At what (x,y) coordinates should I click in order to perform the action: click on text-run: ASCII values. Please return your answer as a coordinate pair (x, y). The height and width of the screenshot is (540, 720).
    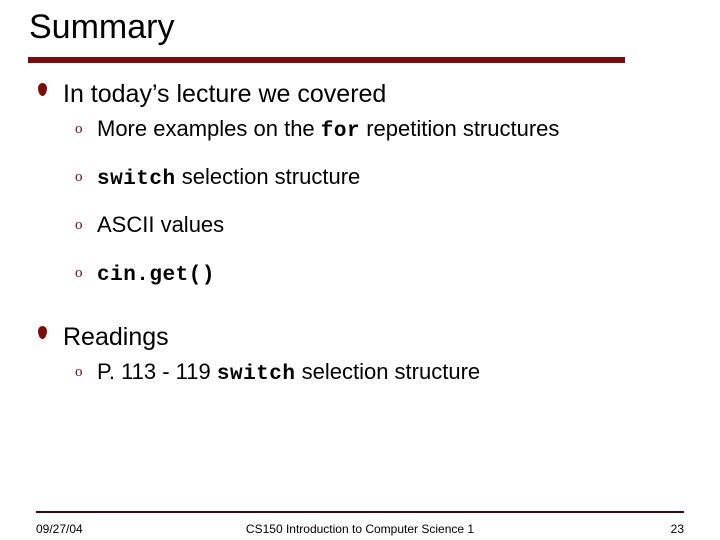
    Looking at the image, I should click on (161, 224).